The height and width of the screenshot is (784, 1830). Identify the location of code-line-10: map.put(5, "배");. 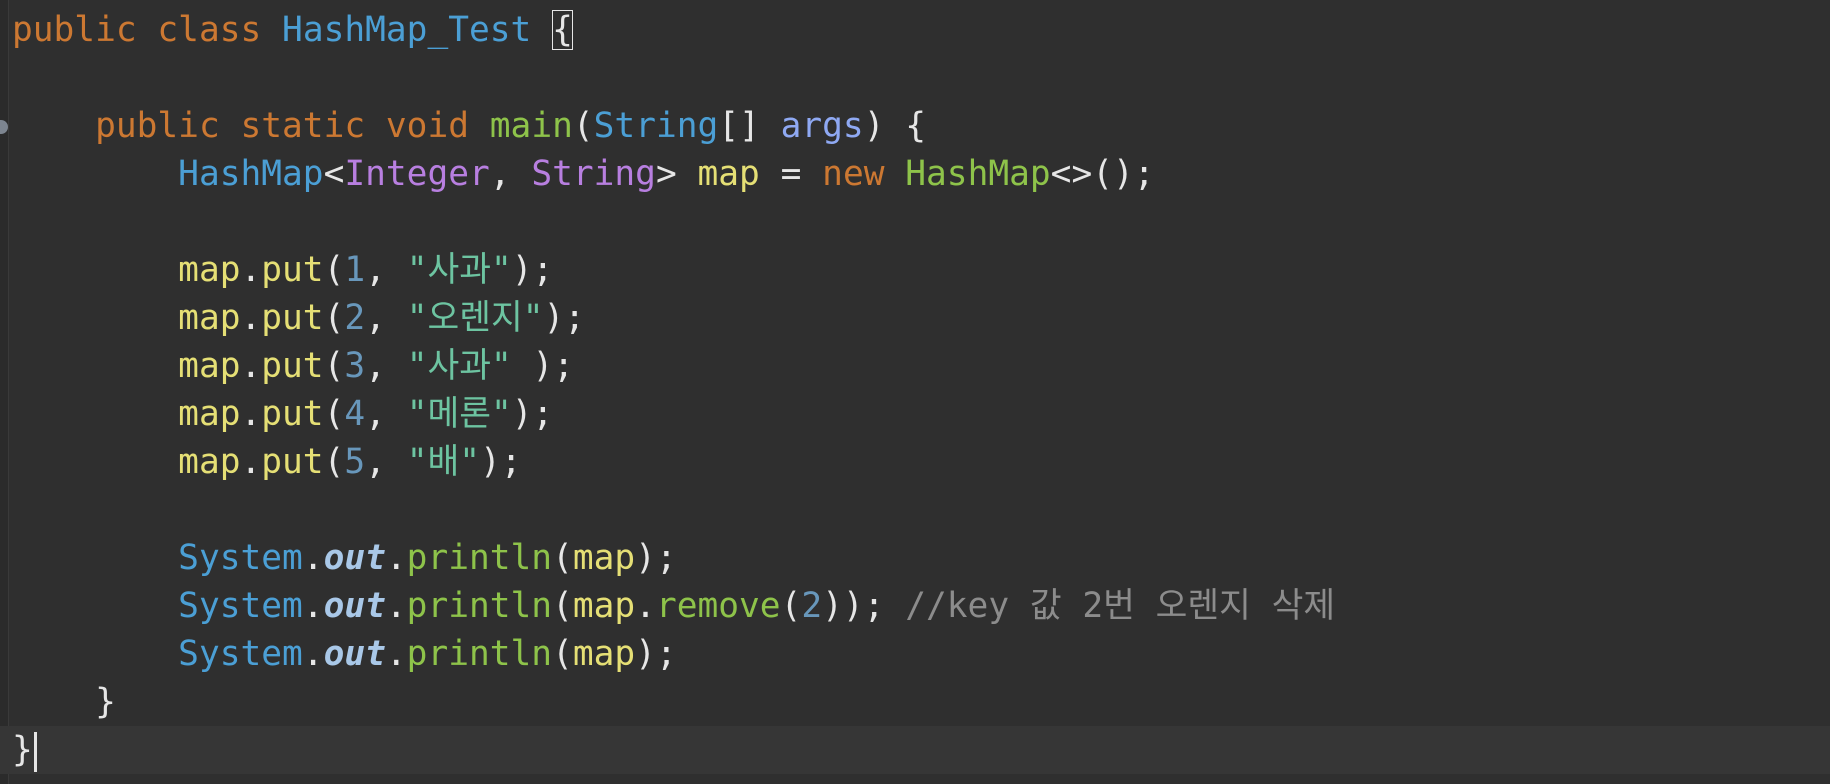
(921, 462).